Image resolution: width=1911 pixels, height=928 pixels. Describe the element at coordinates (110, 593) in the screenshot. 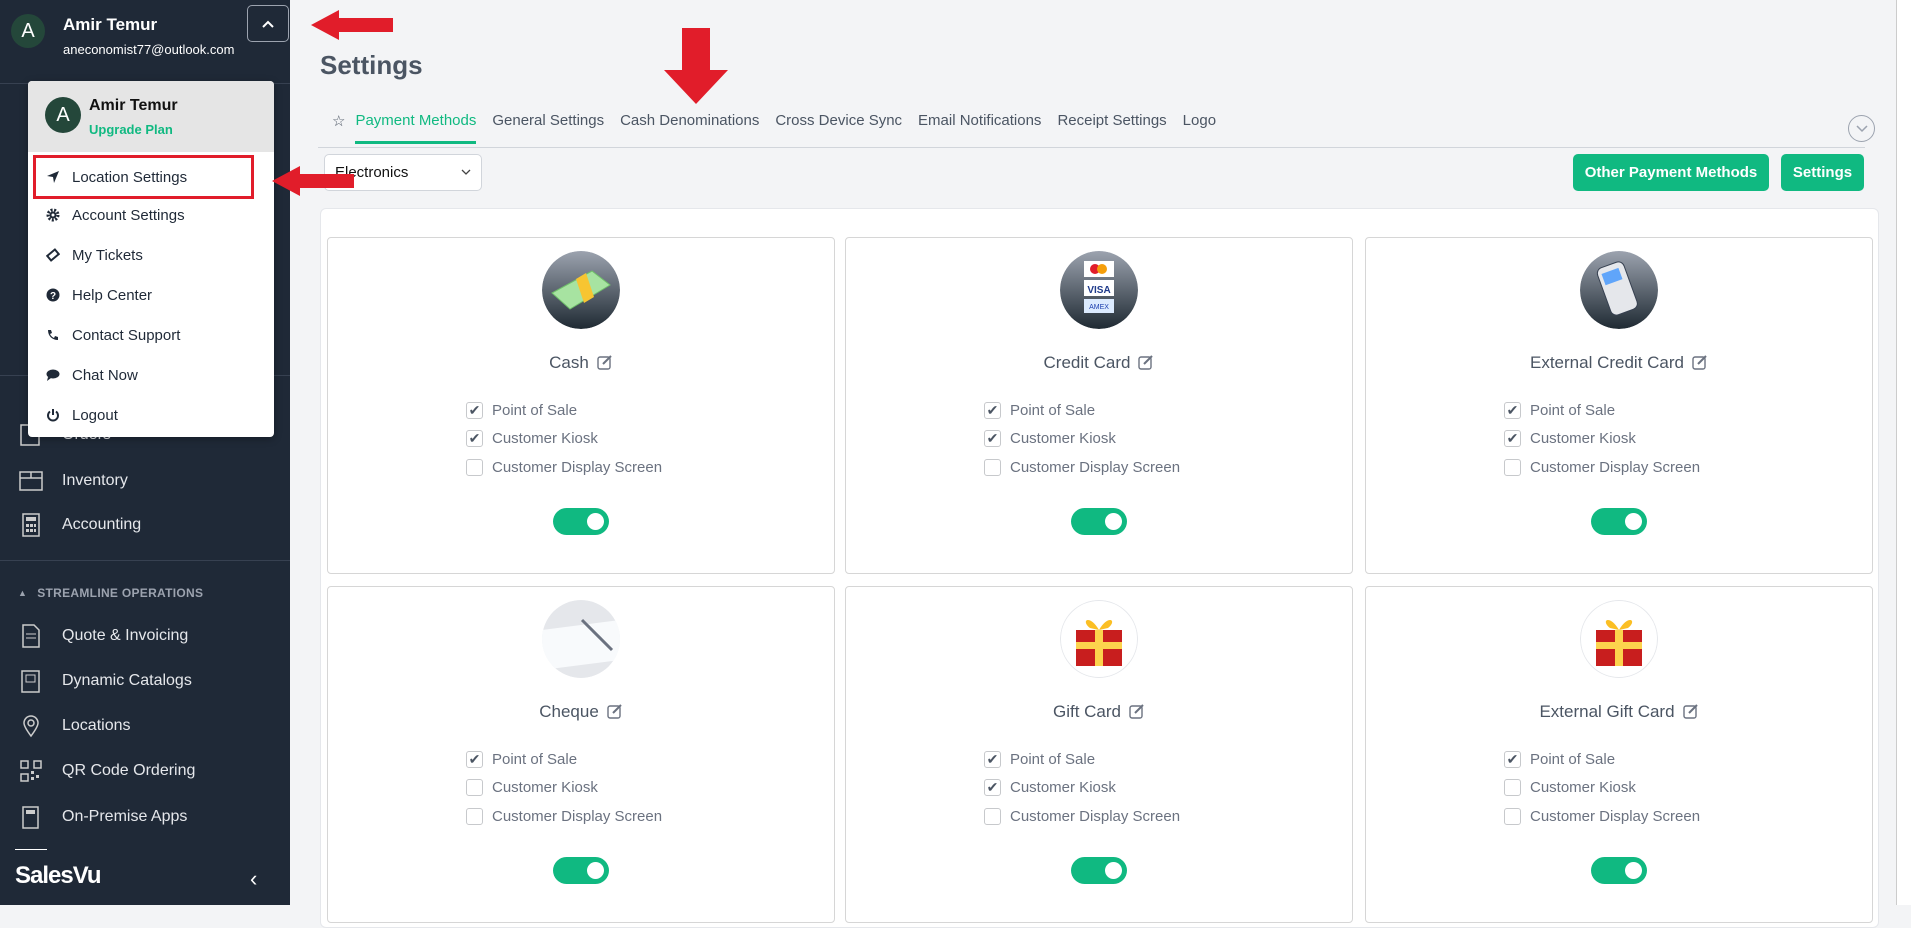

I see `section-streamline-operations: ▲ STREAMLINE OPERATIONS` at that location.